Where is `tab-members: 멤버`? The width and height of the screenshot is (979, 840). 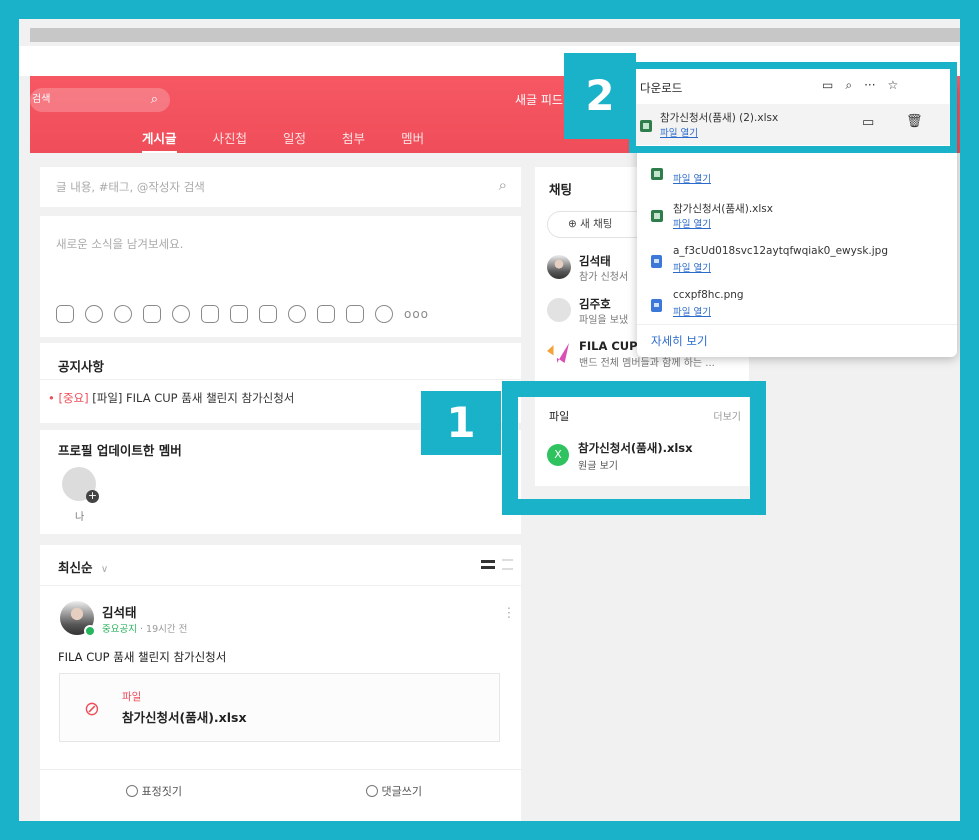 tab-members: 멤버 is located at coordinates (412, 140).